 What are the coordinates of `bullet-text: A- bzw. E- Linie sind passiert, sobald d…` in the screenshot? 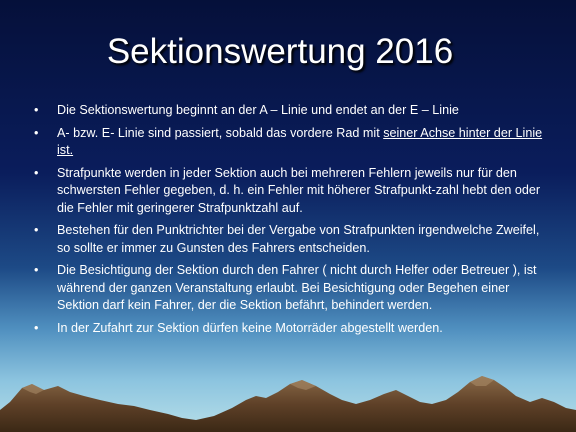 It's located at (220, 132).